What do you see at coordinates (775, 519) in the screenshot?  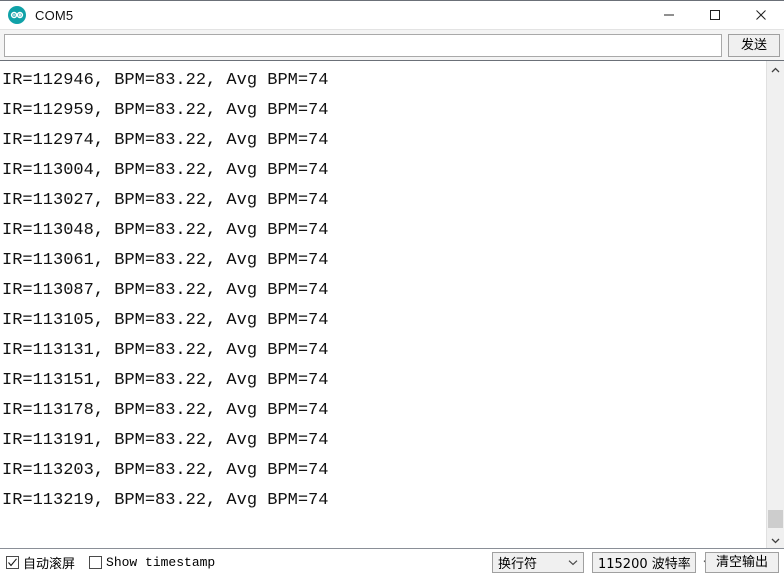 I see `scrollbar-thumb` at bounding box center [775, 519].